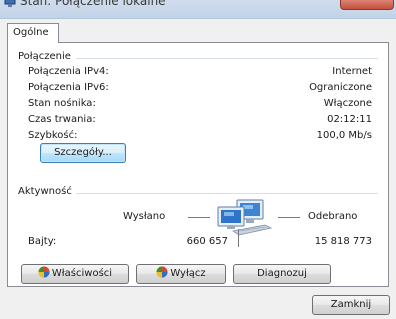 The image size is (396, 319). I want to click on window-title: Stan: Połączenie lokalne, so click(93, 4).